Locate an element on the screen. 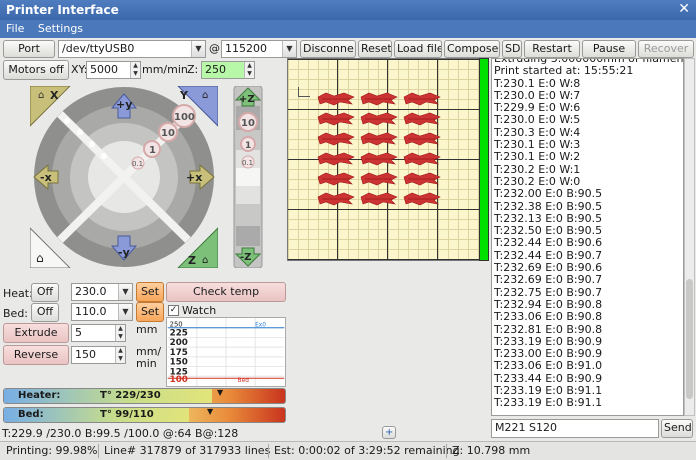 The width and height of the screenshot is (696, 460). console-line: T:233.19 E:0 B:91.1 is located at coordinates (548, 403).